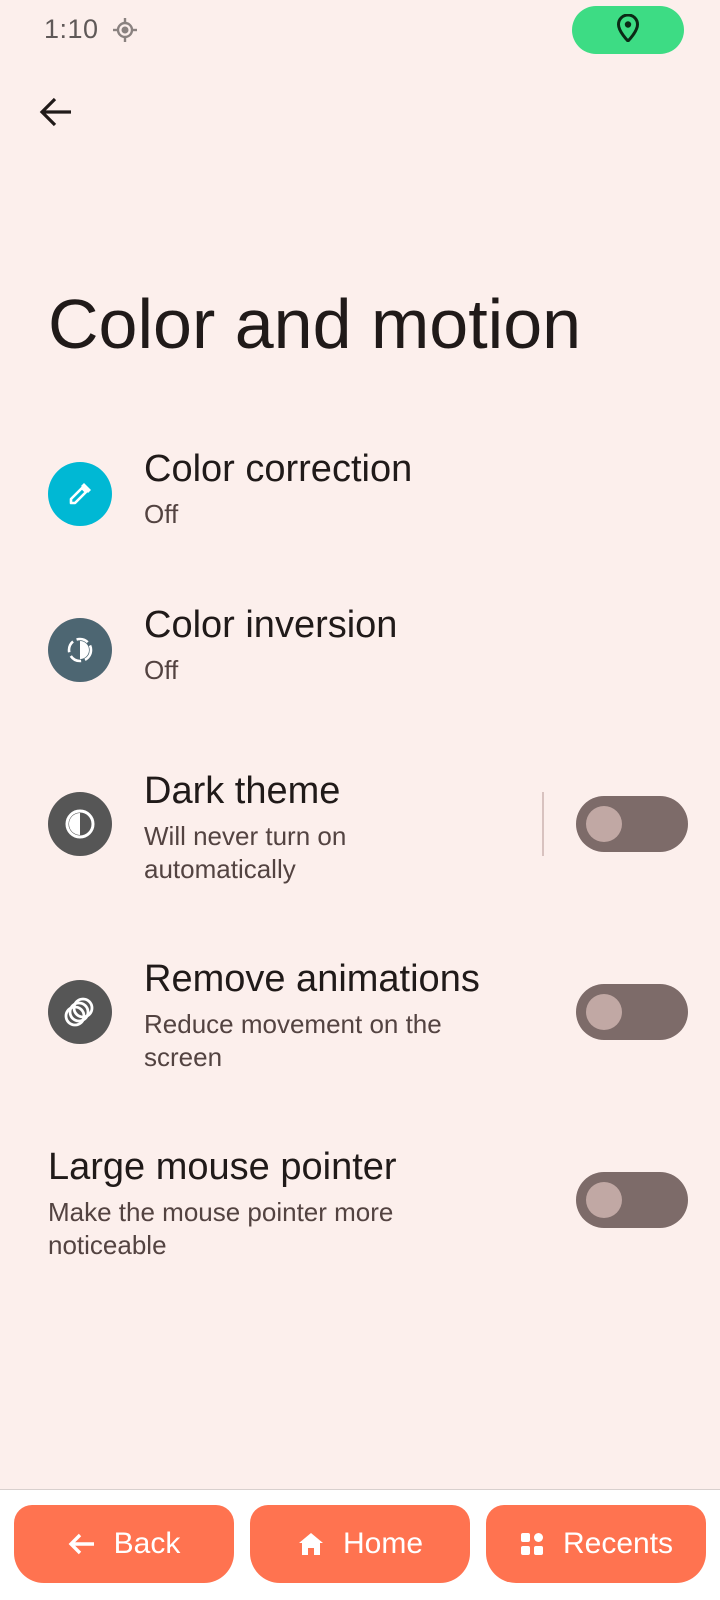  What do you see at coordinates (632, 1012) in the screenshot?
I see `remove-animations-toggle` at bounding box center [632, 1012].